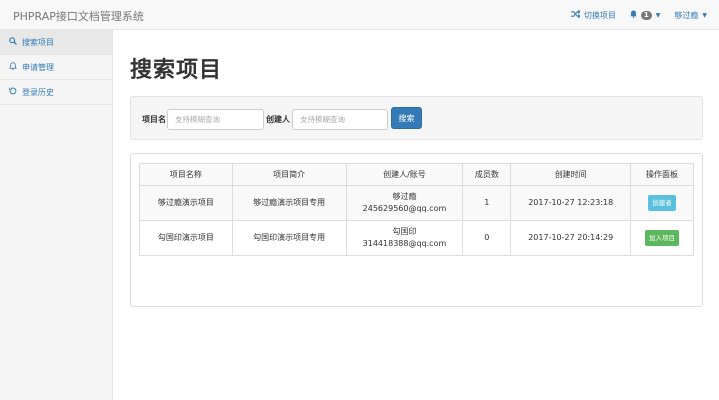 This screenshot has width=719, height=400. Describe the element at coordinates (575, 14) in the screenshot. I see `shuffle-icon` at that location.